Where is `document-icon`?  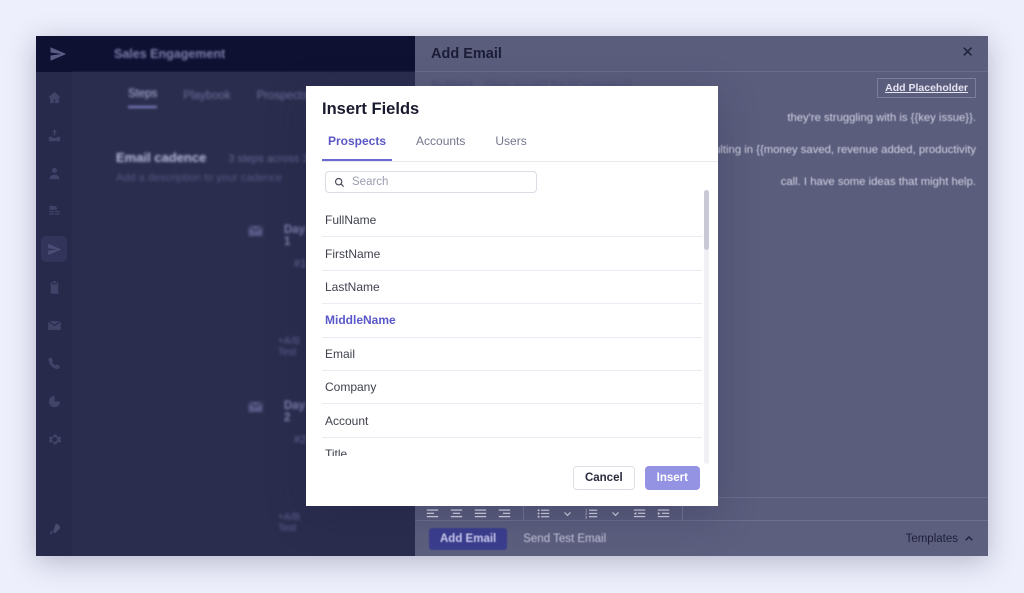 document-icon is located at coordinates (54, 211).